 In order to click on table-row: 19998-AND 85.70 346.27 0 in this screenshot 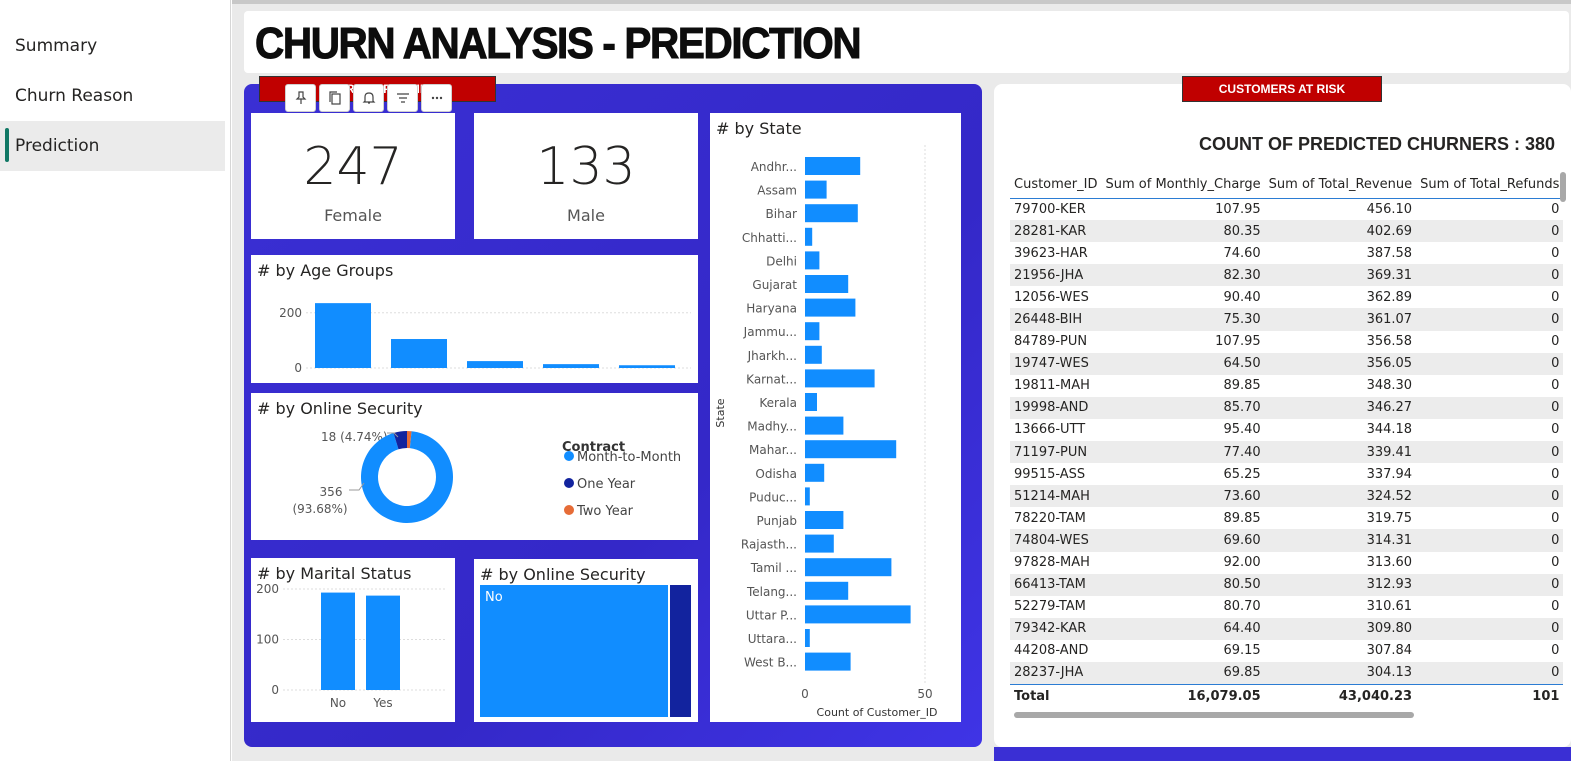, I will do `click(1287, 407)`.